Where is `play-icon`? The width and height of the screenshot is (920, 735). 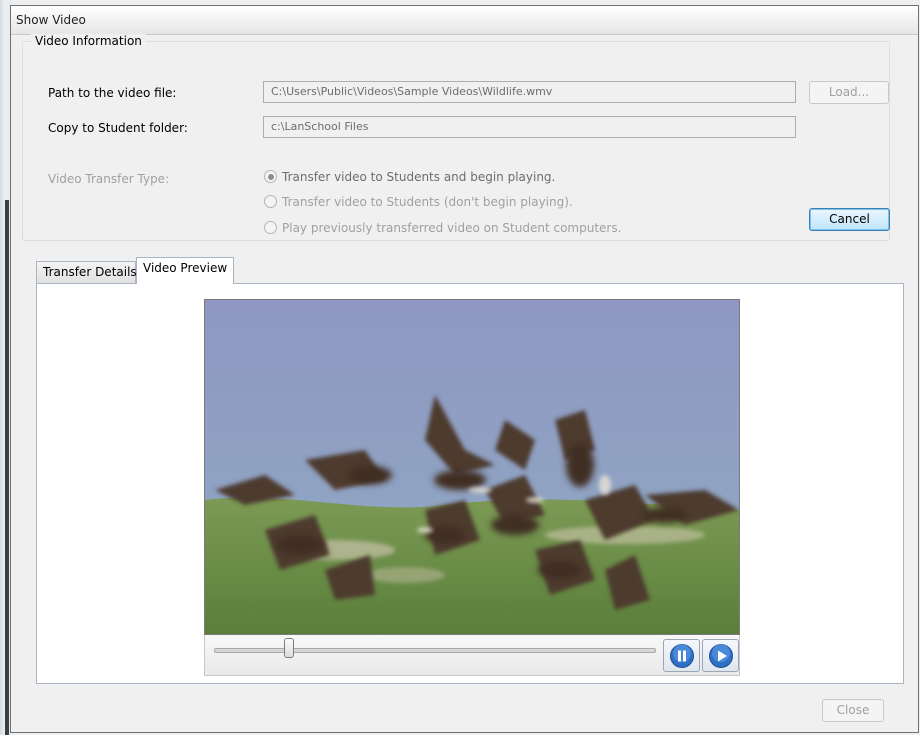
play-icon is located at coordinates (721, 656).